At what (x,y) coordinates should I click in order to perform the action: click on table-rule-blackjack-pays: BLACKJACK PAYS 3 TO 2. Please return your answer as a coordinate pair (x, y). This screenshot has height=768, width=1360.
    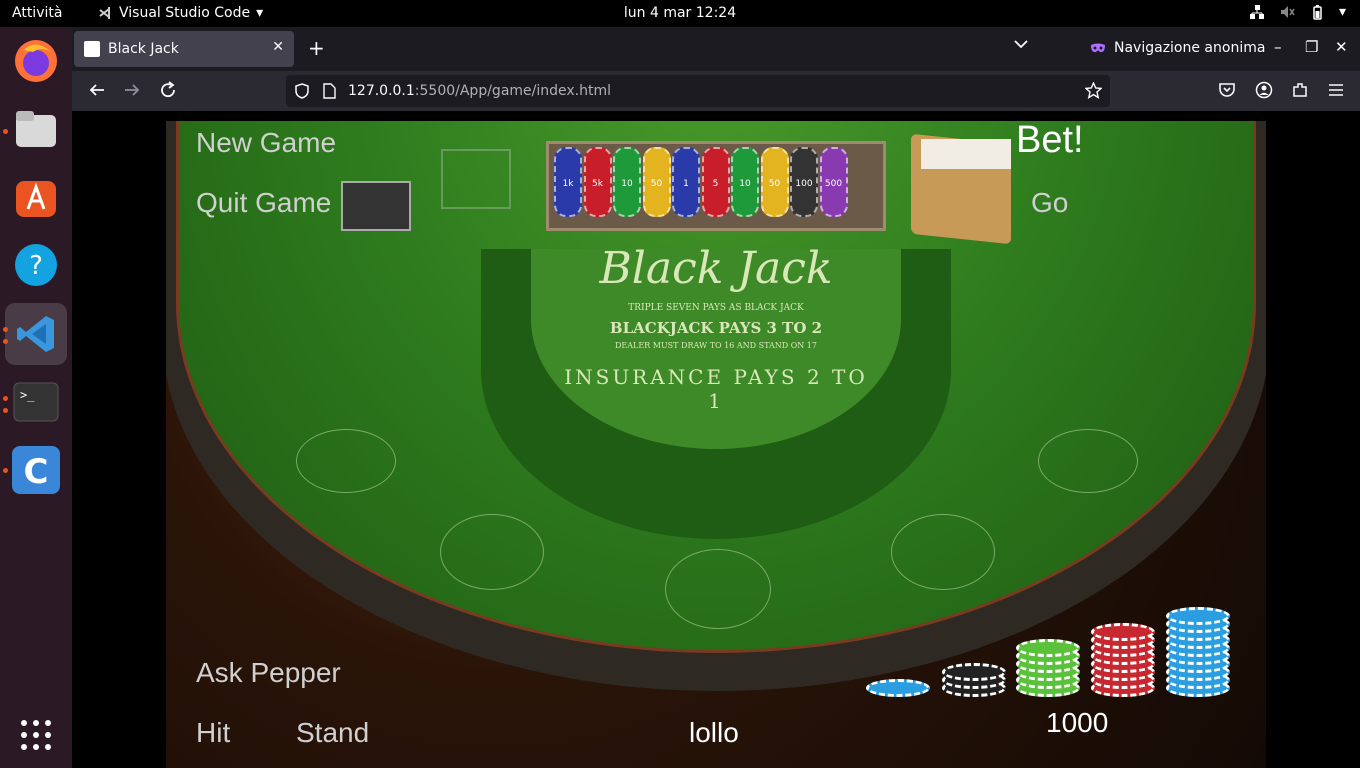
    Looking at the image, I should click on (716, 328).